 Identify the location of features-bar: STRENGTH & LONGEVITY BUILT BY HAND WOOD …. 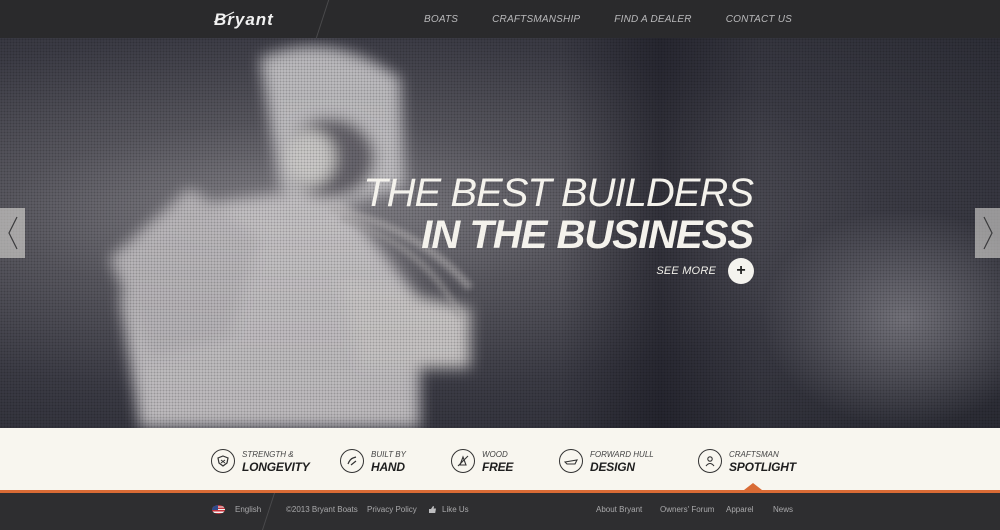
(500, 459).